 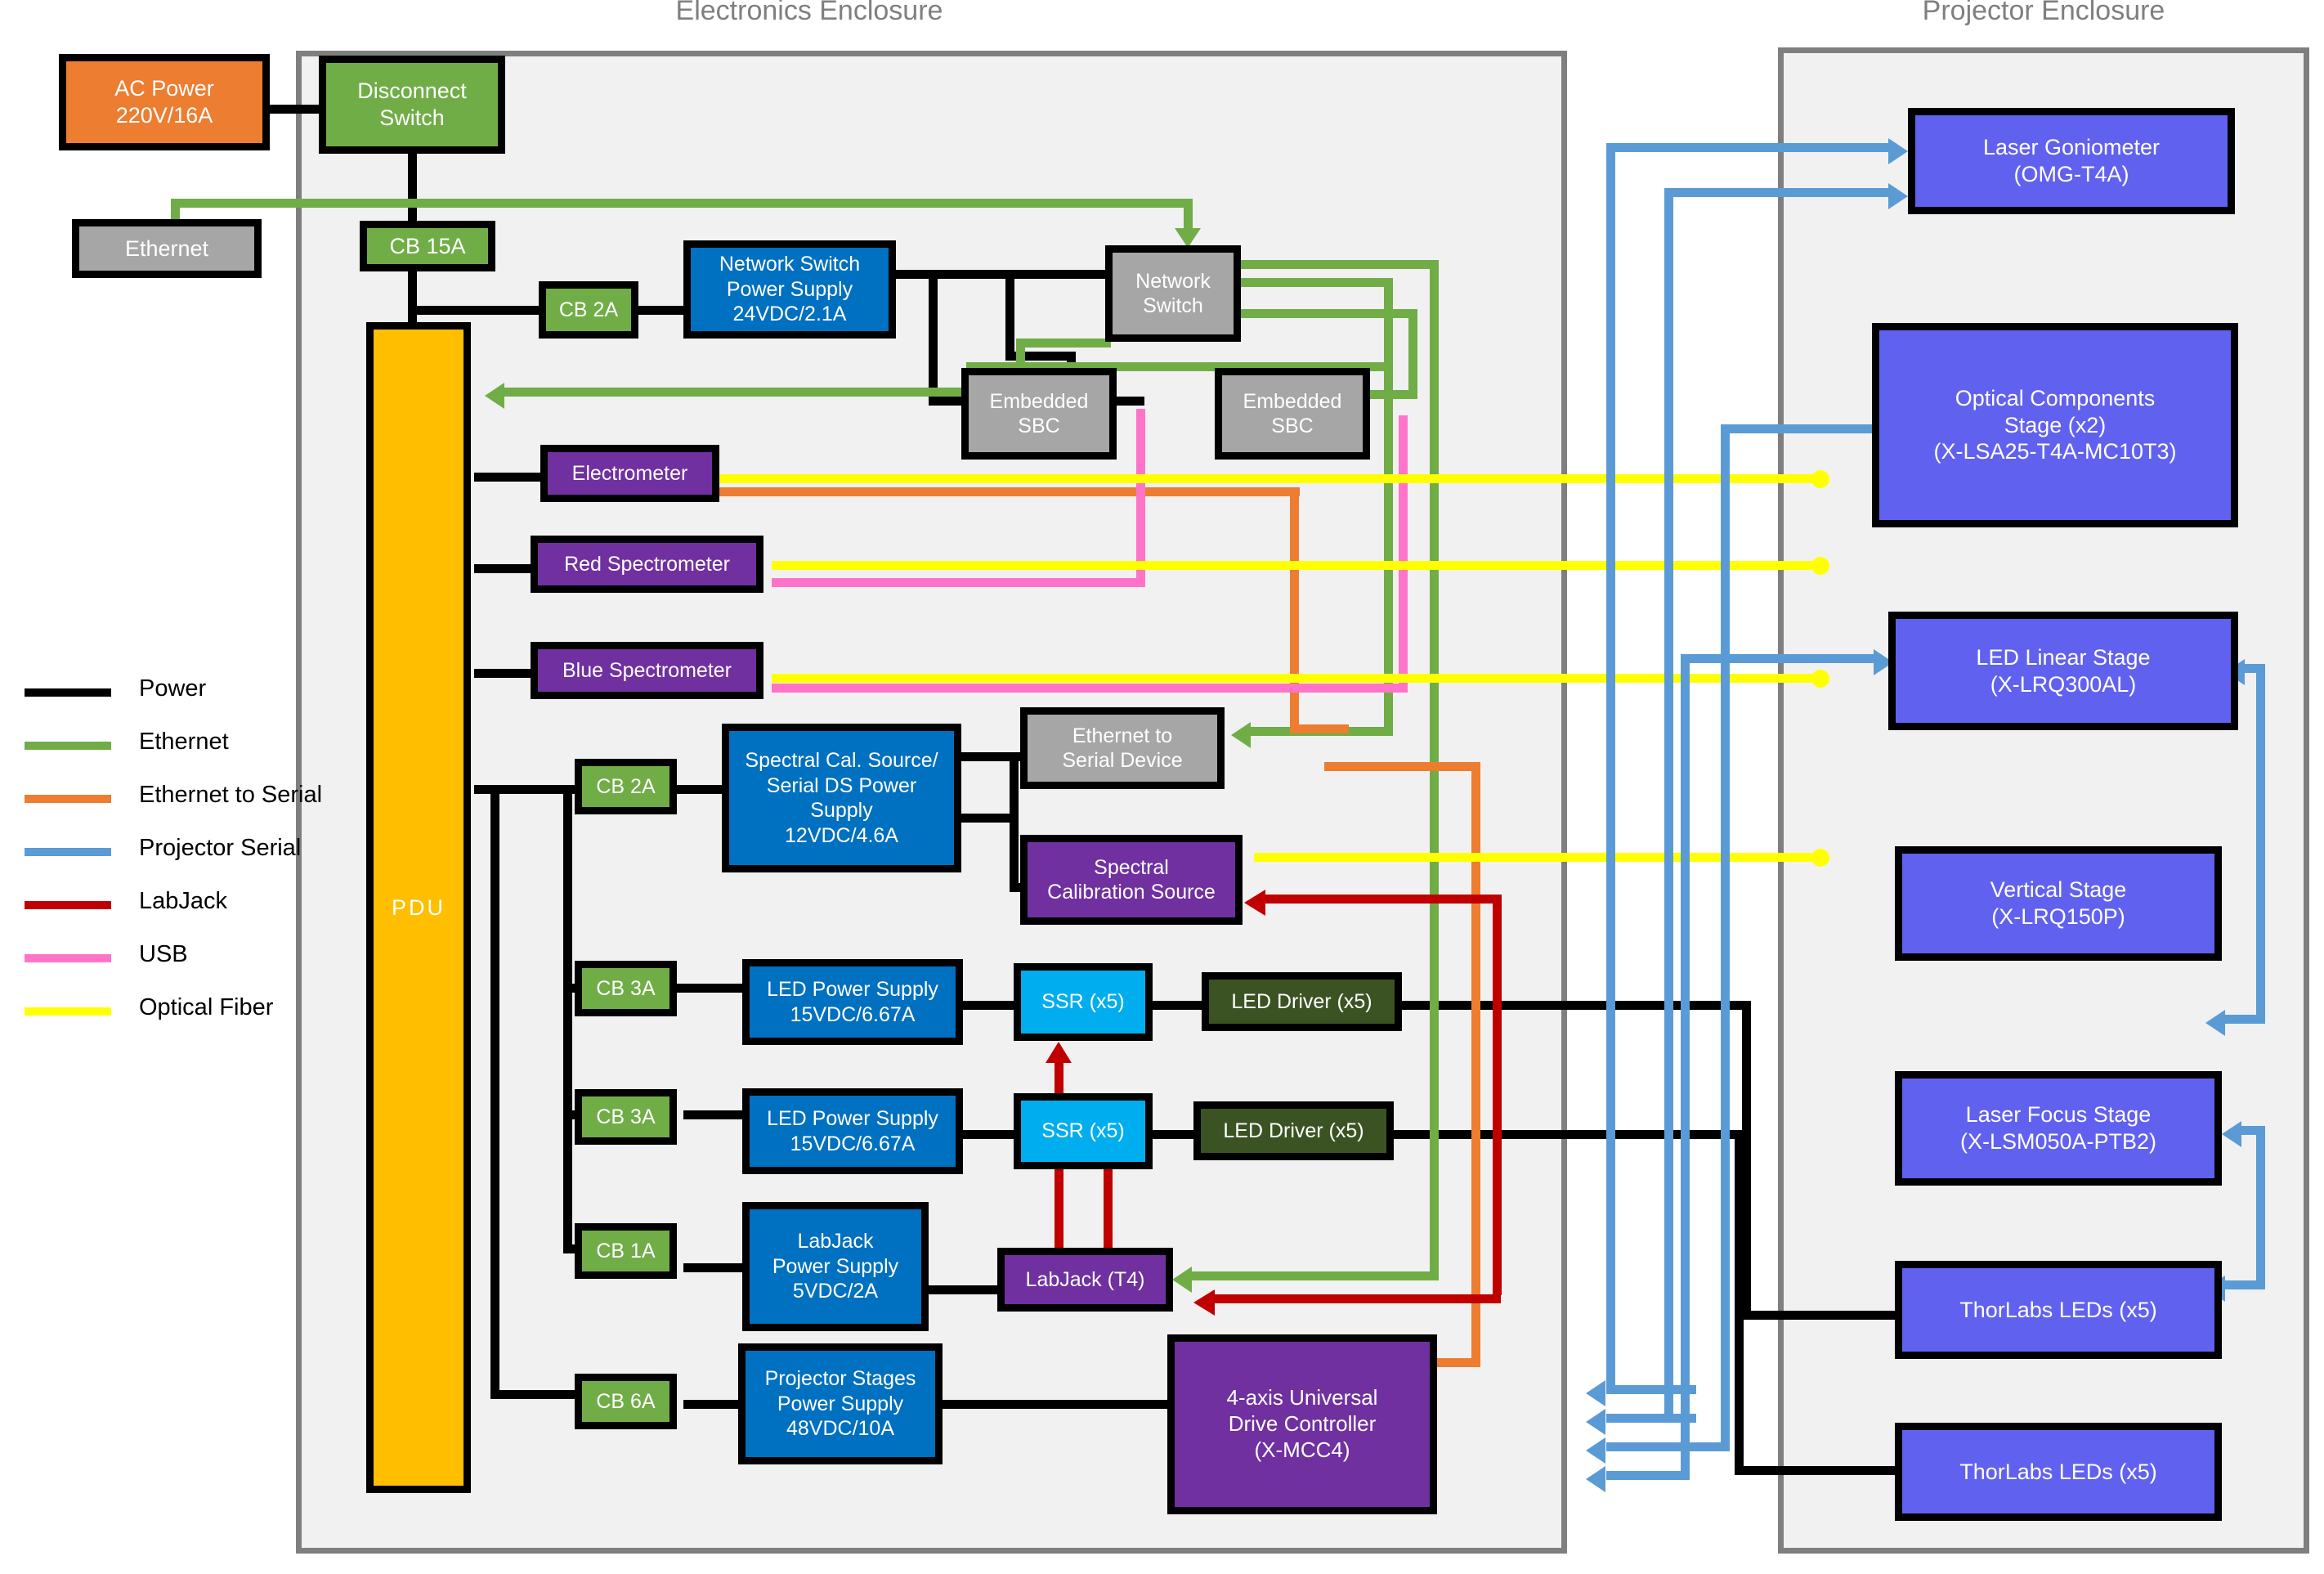 What do you see at coordinates (183, 901) in the screenshot?
I see `legend-label-labjack: LabJack` at bounding box center [183, 901].